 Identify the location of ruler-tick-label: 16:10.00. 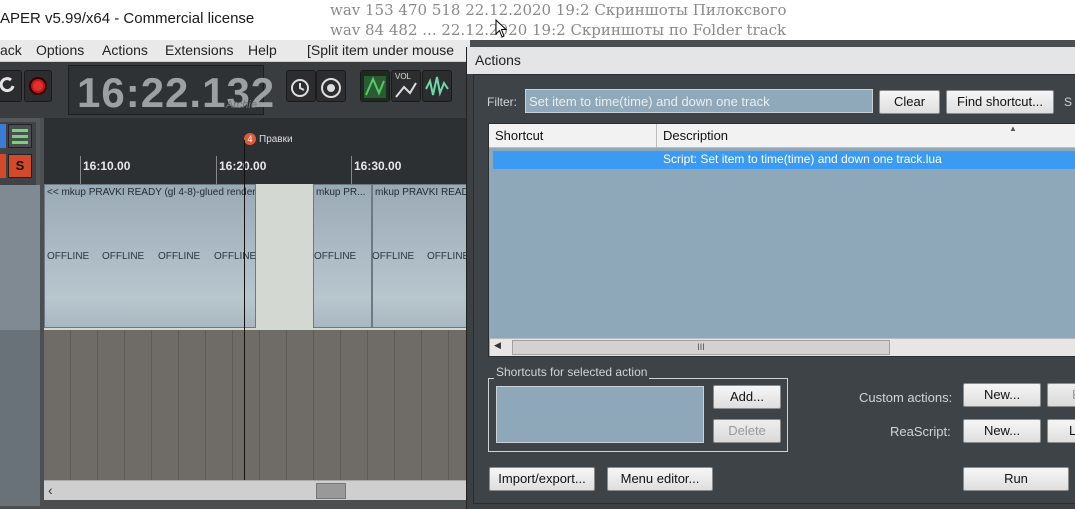
(107, 166).